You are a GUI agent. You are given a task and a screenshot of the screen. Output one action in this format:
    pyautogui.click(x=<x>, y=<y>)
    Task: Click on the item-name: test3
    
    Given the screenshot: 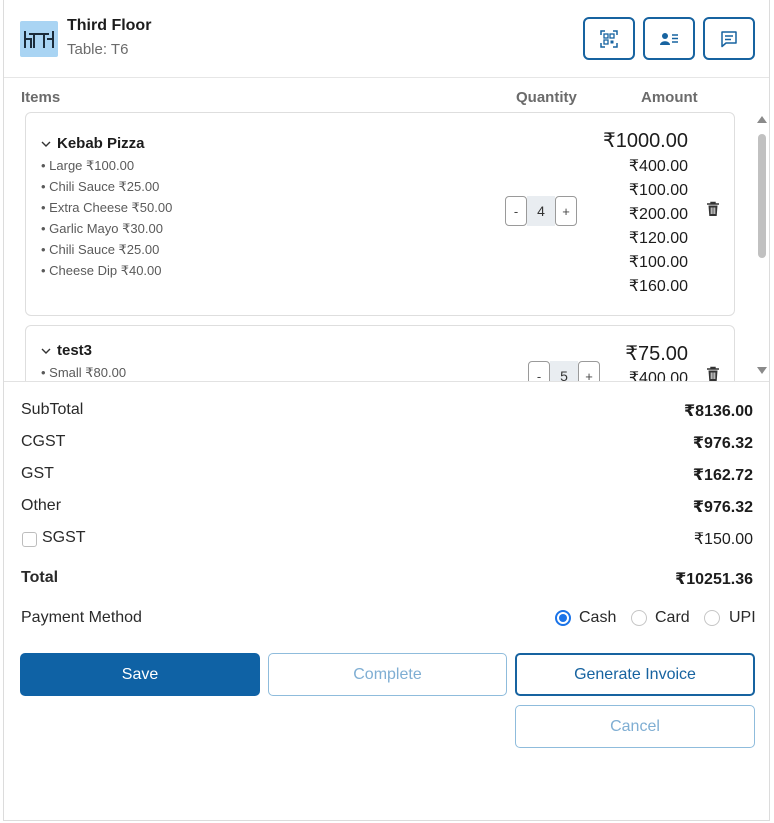 What is the action you would take?
    pyautogui.click(x=75, y=350)
    